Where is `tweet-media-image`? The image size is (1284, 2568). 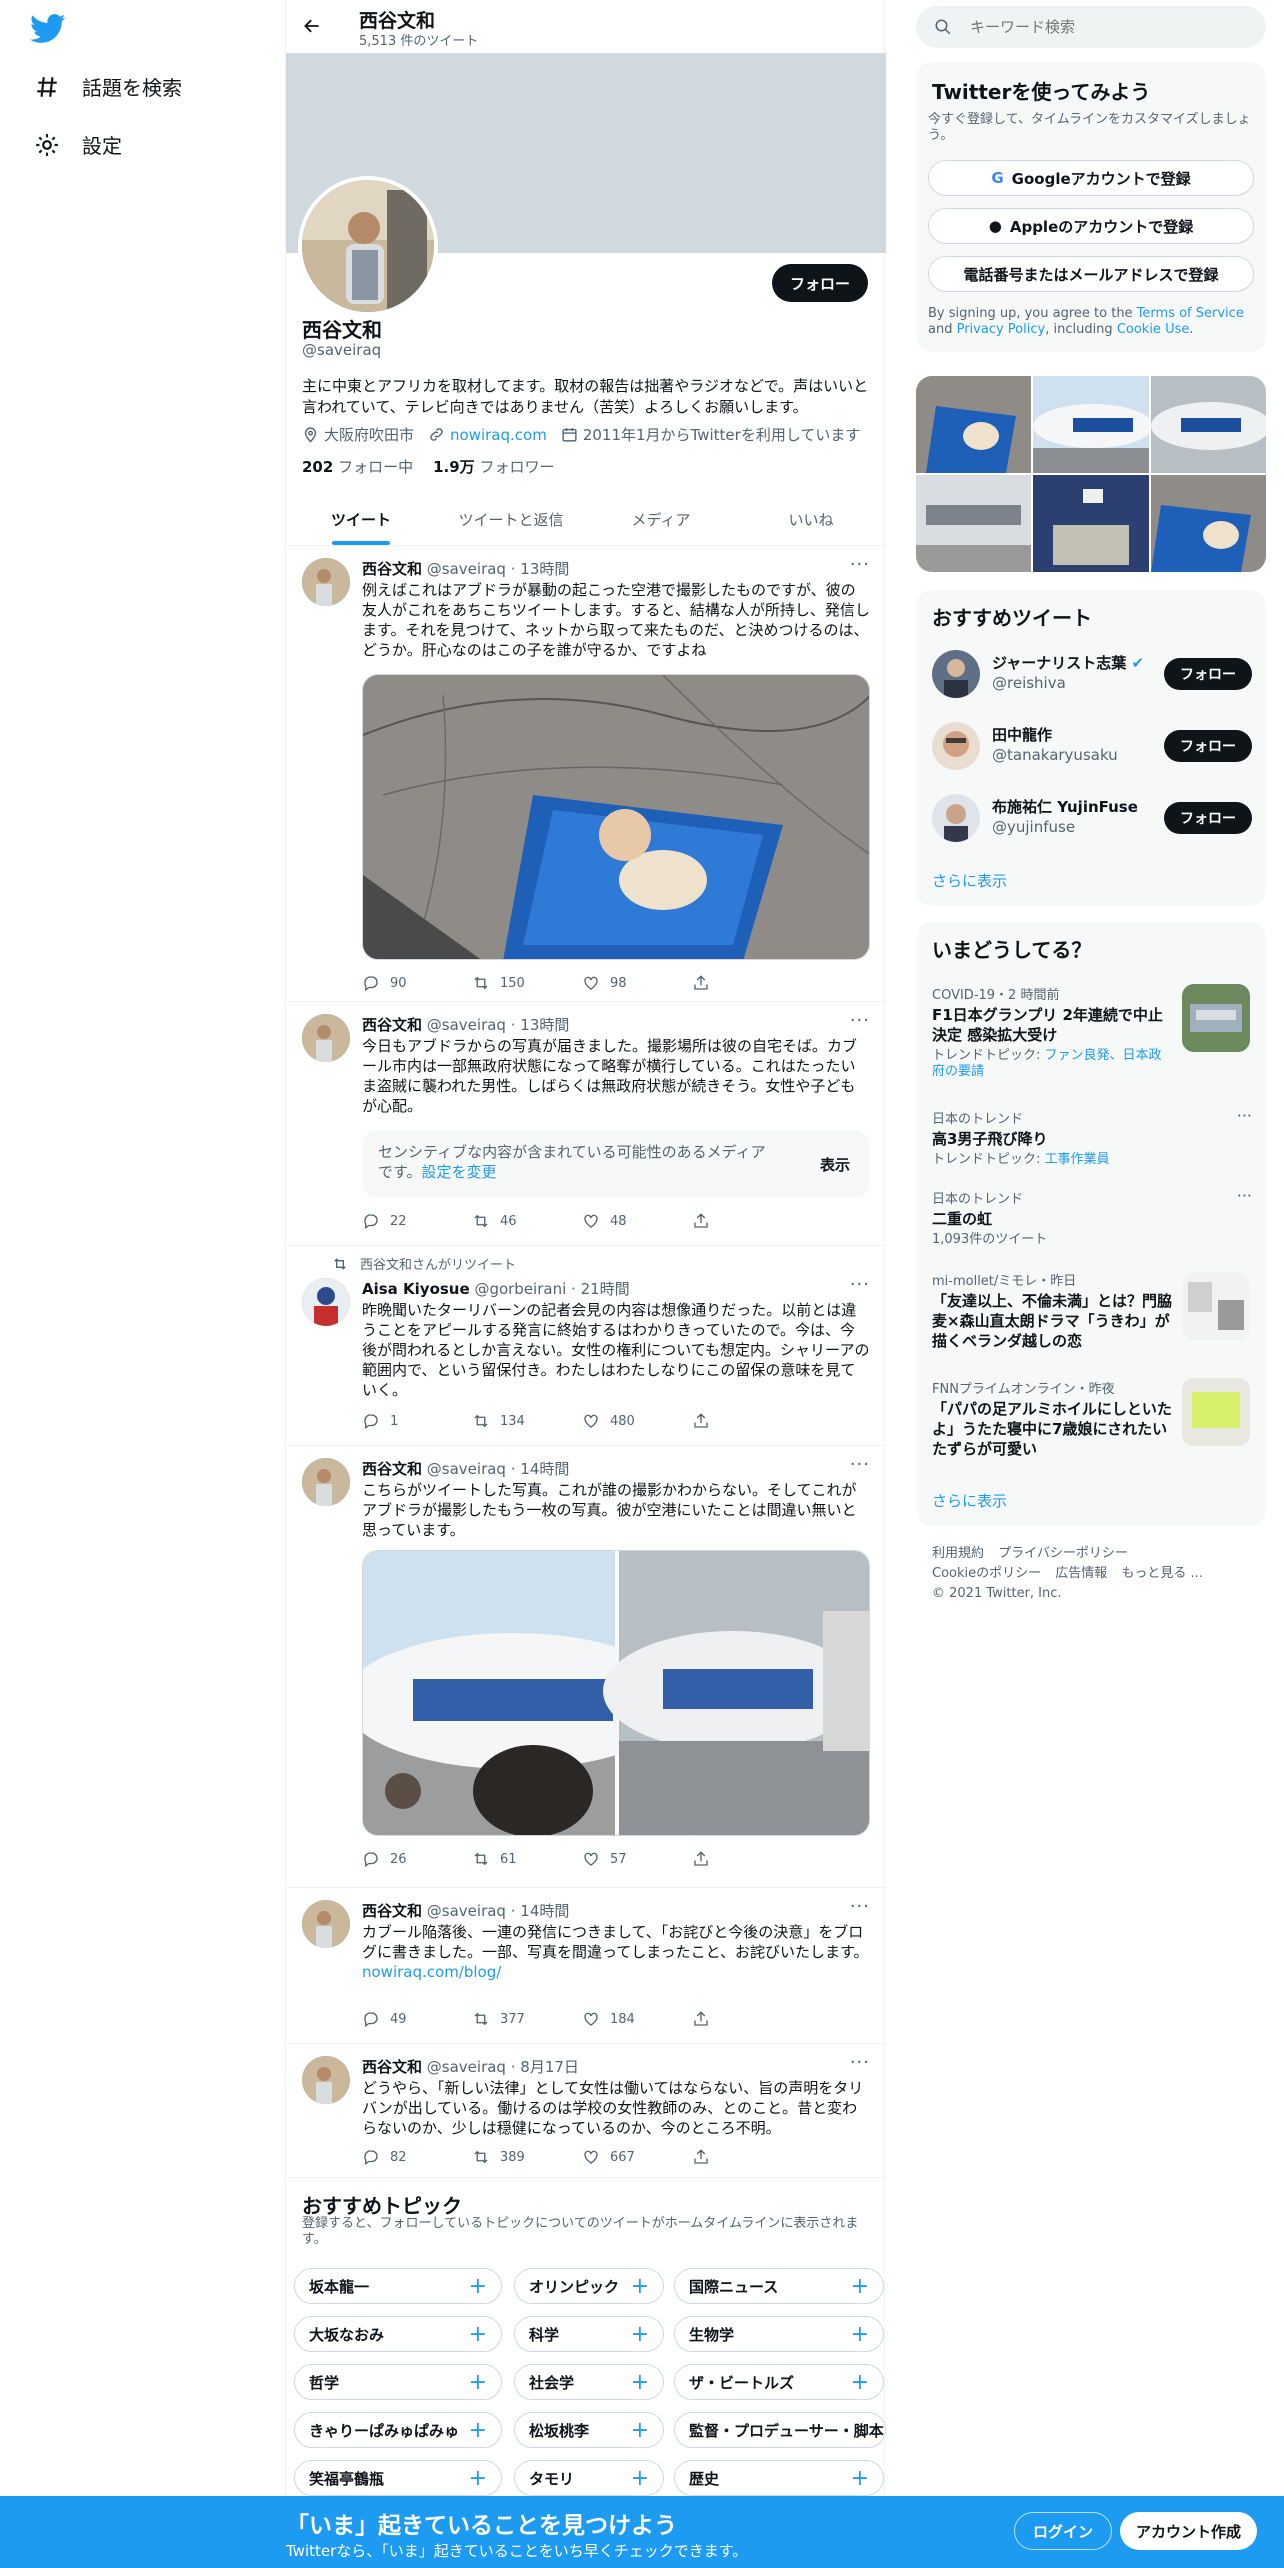
tweet-media-image is located at coordinates (616, 817).